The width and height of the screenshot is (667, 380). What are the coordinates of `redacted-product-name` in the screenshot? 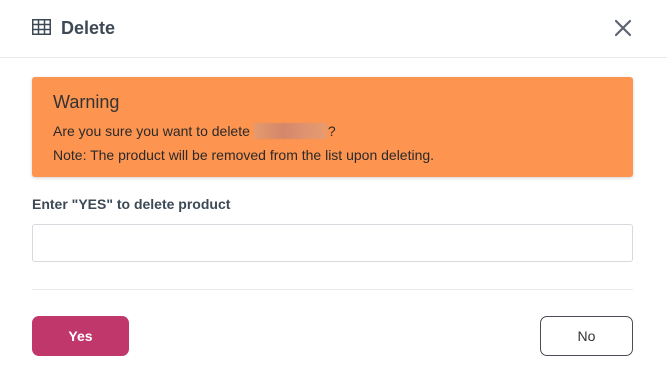 It's located at (290, 131).